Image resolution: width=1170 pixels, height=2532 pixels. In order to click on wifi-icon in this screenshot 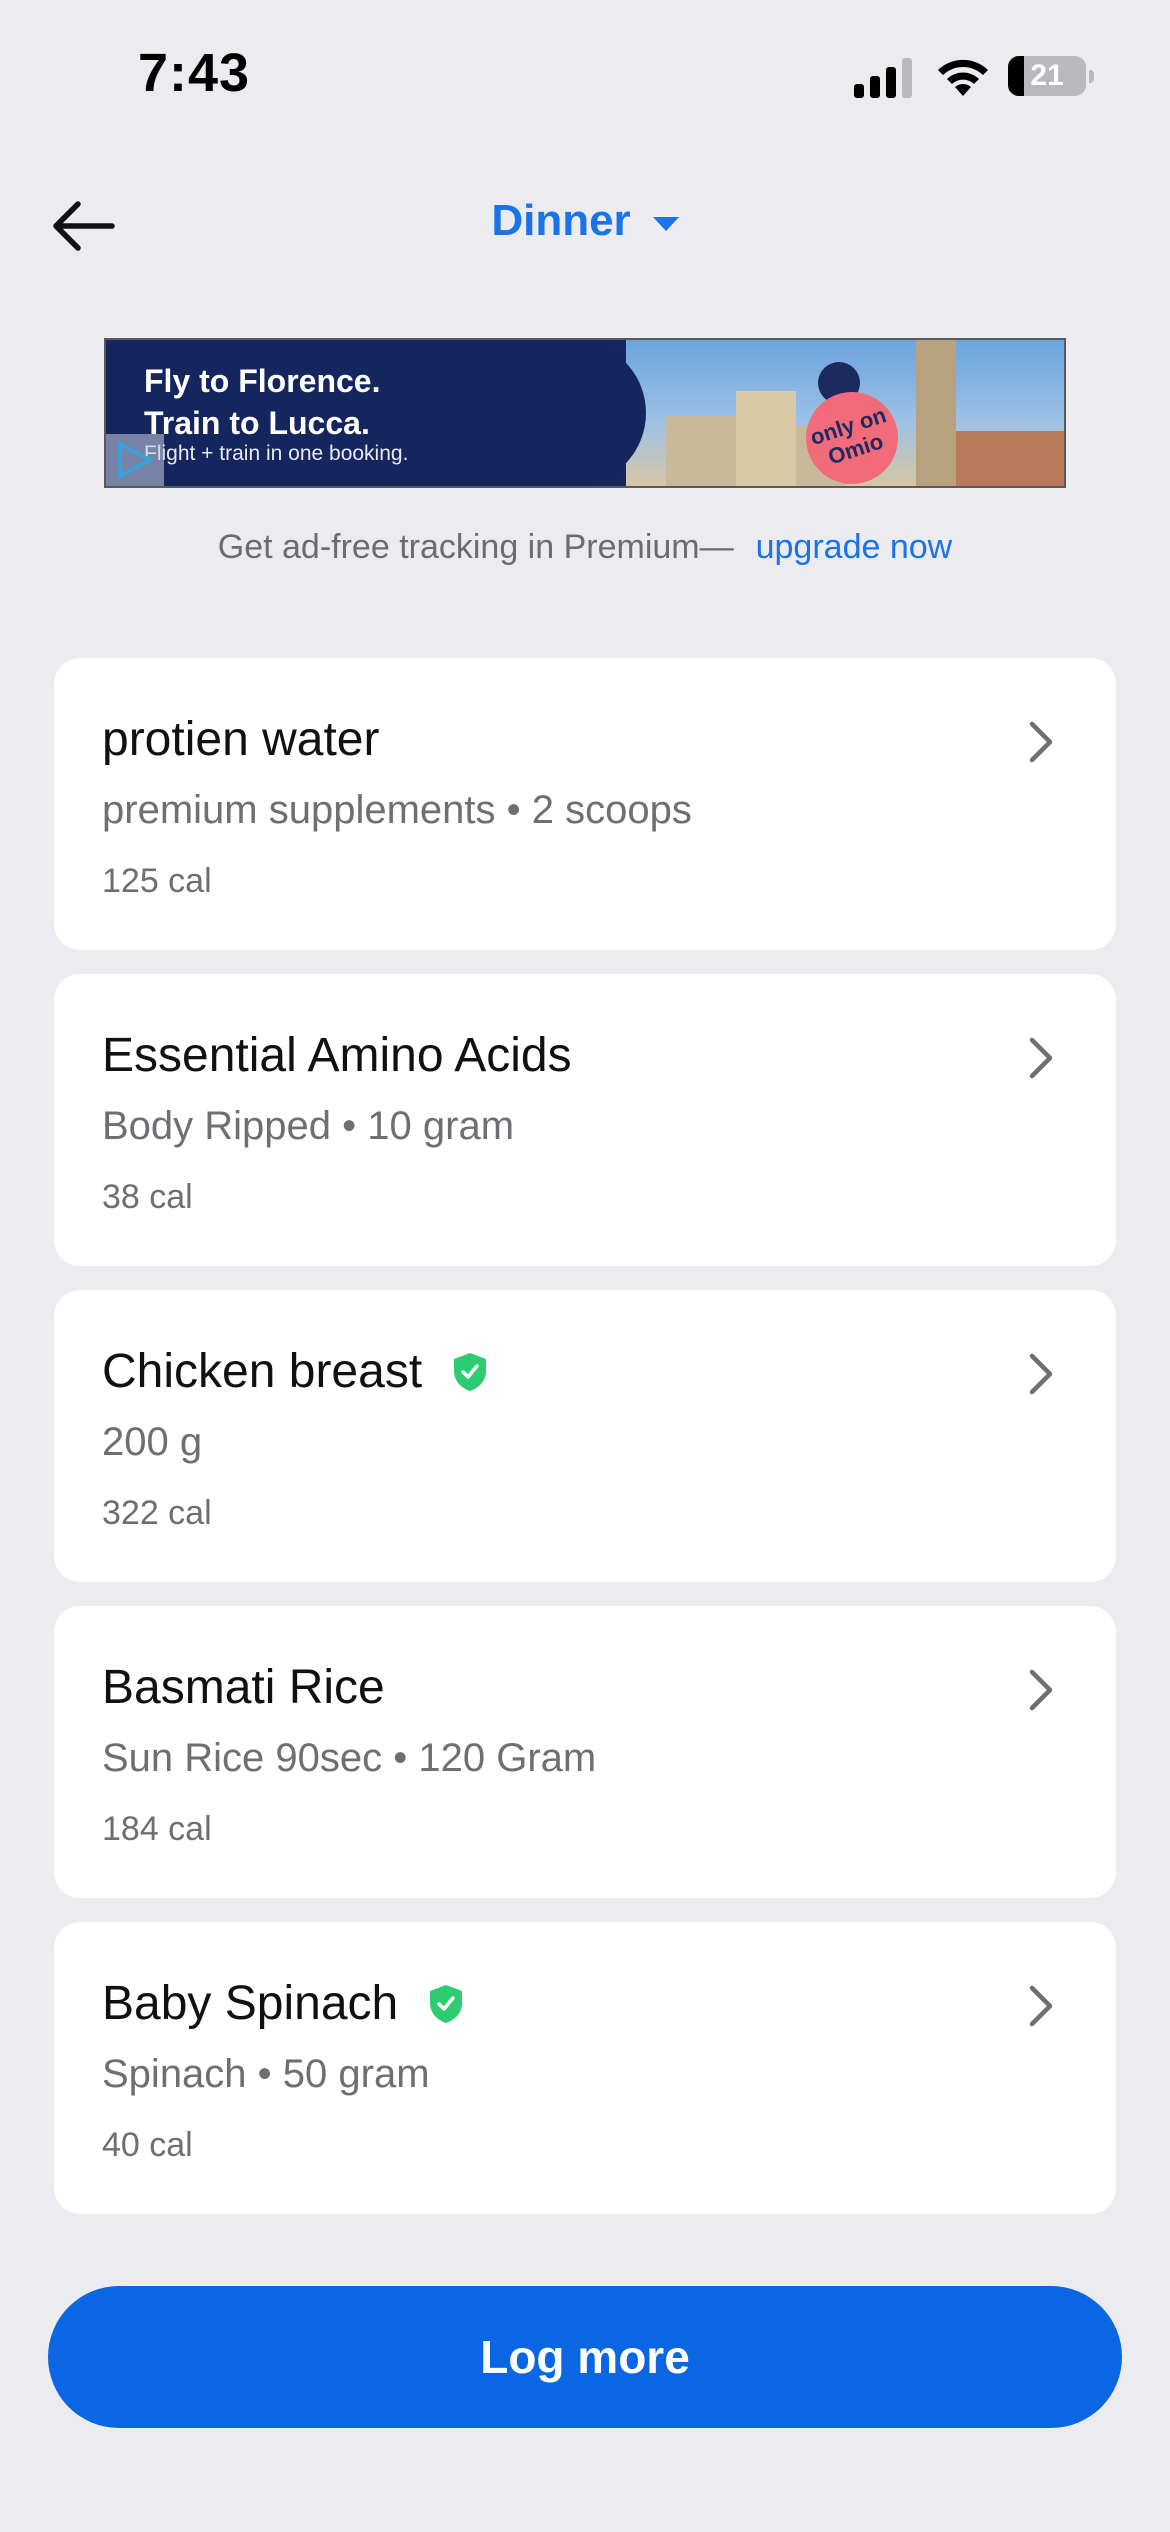, I will do `click(963, 77)`.